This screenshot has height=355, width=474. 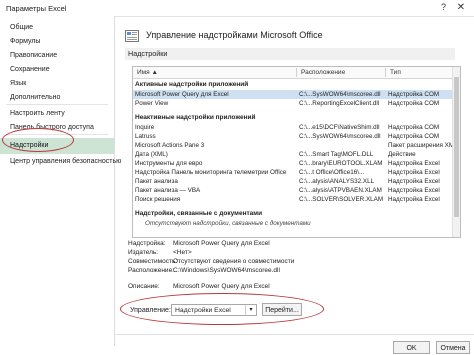 What do you see at coordinates (57, 146) in the screenshot?
I see `sidebar-item-addins: Надстройки` at bounding box center [57, 146].